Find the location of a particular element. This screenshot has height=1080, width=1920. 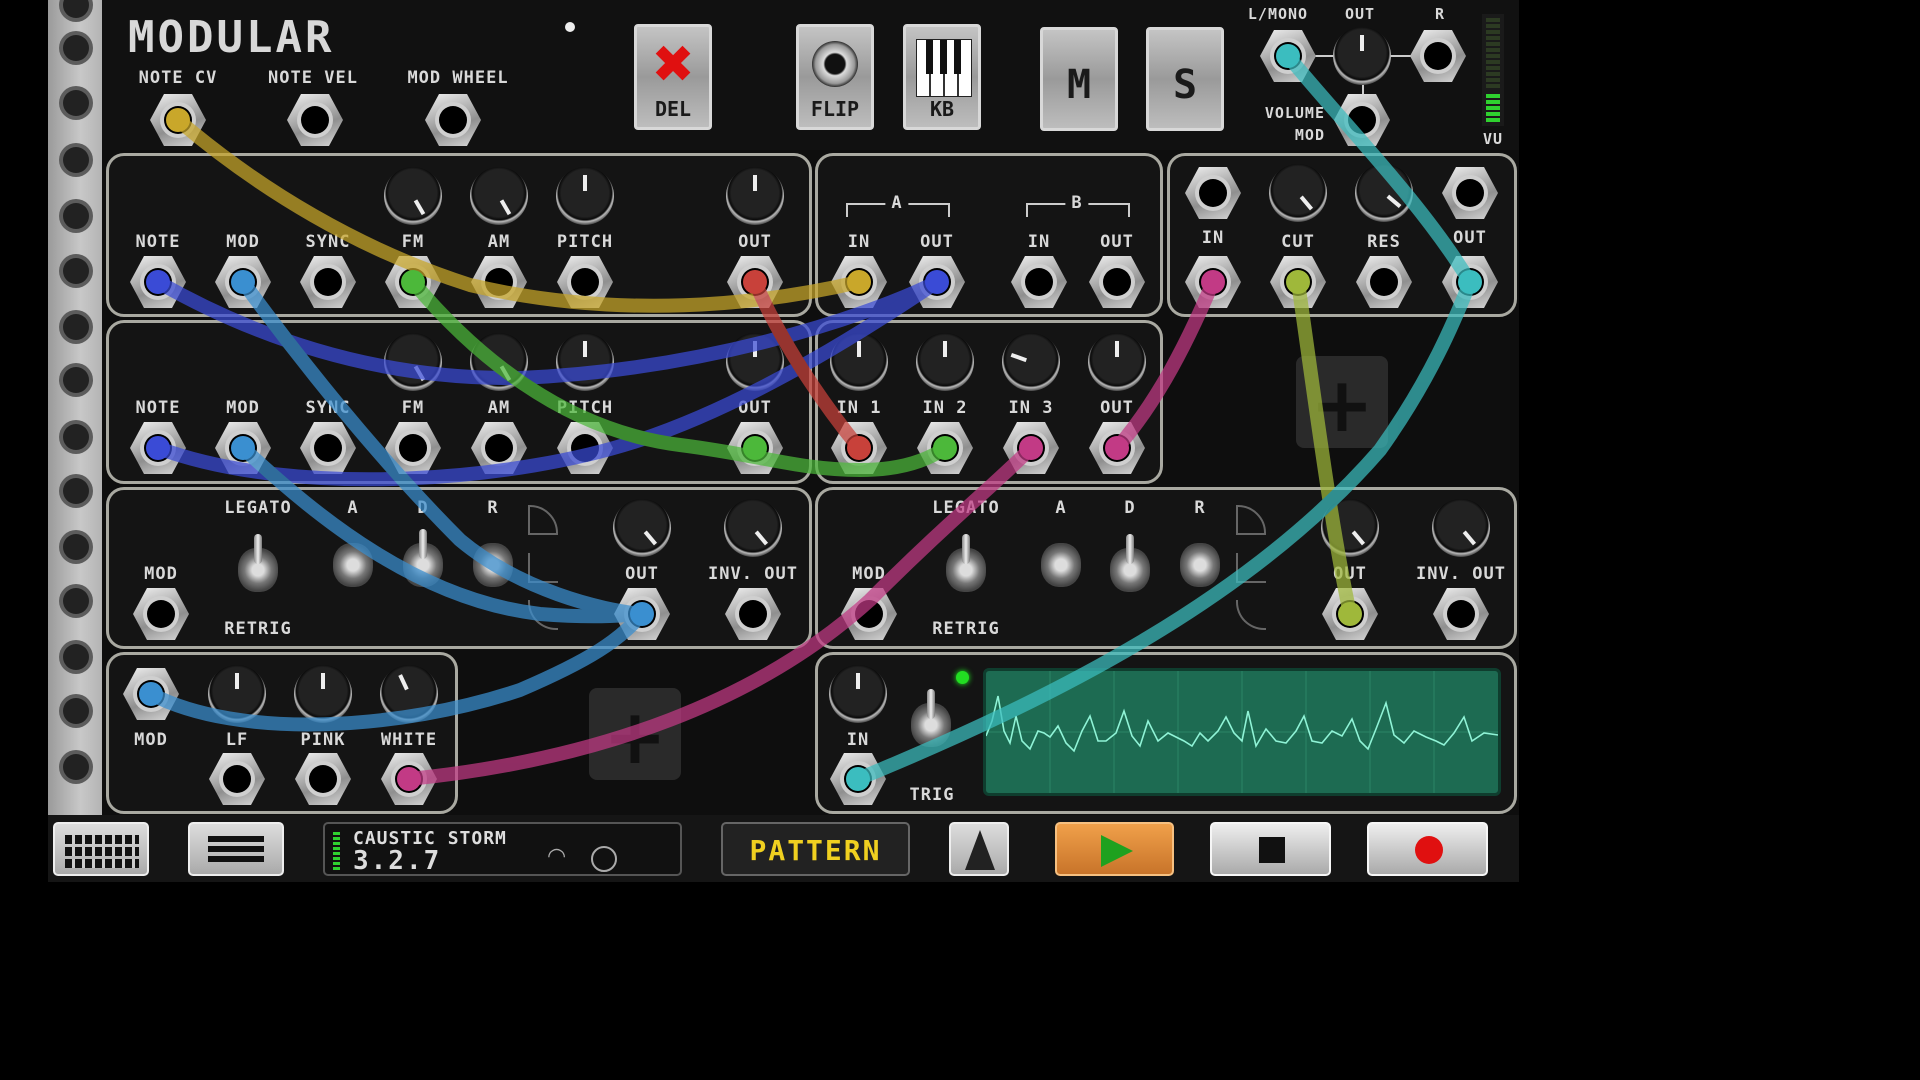

solo-button: S is located at coordinates (1185, 79).